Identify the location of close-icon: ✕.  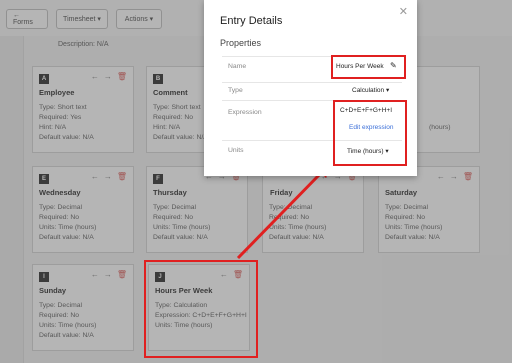
(403, 11).